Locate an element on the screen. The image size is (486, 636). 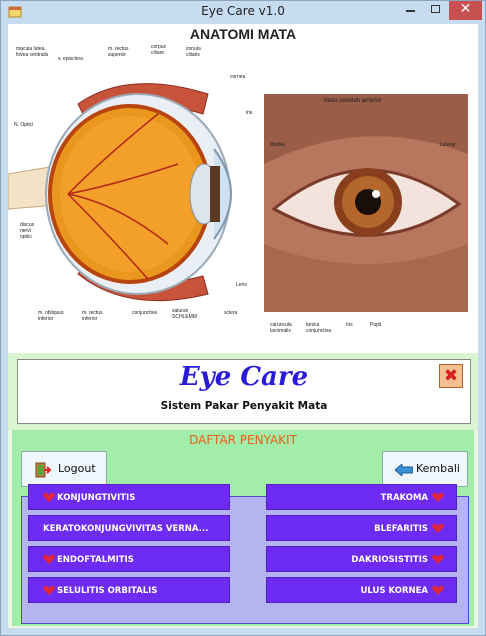
back-label: Kembali is located at coordinates (438, 468).